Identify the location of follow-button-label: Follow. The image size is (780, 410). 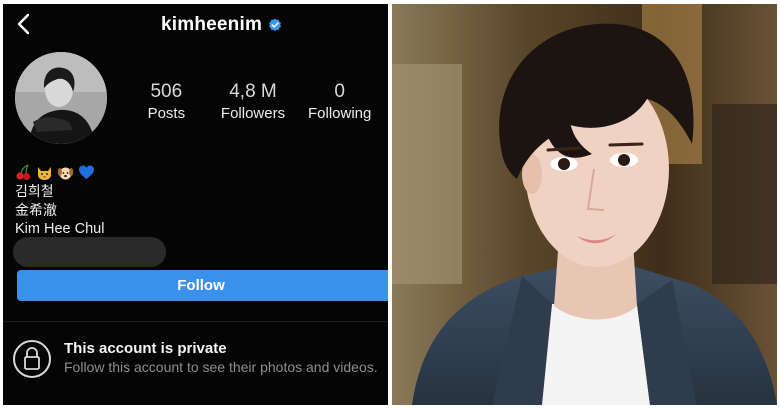
(201, 285).